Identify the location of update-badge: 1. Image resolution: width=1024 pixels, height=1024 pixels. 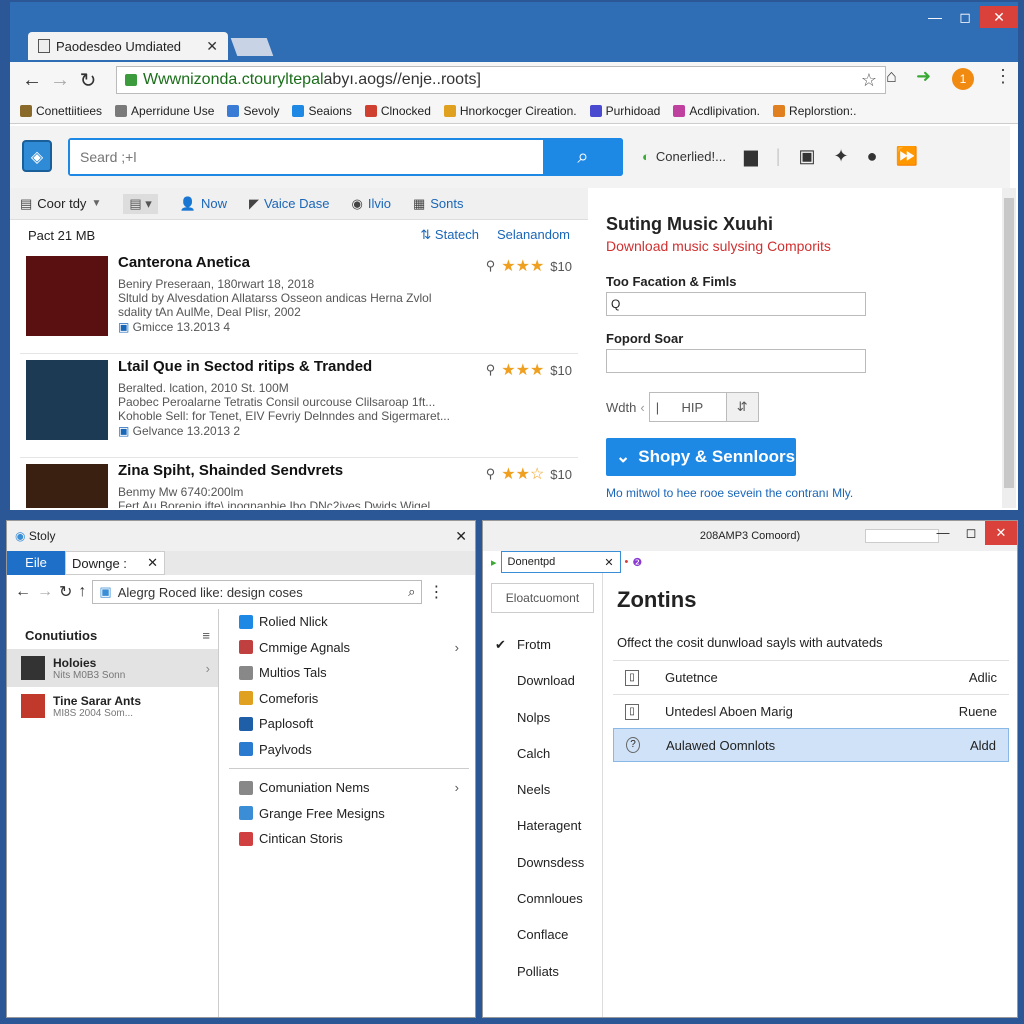
(963, 79).